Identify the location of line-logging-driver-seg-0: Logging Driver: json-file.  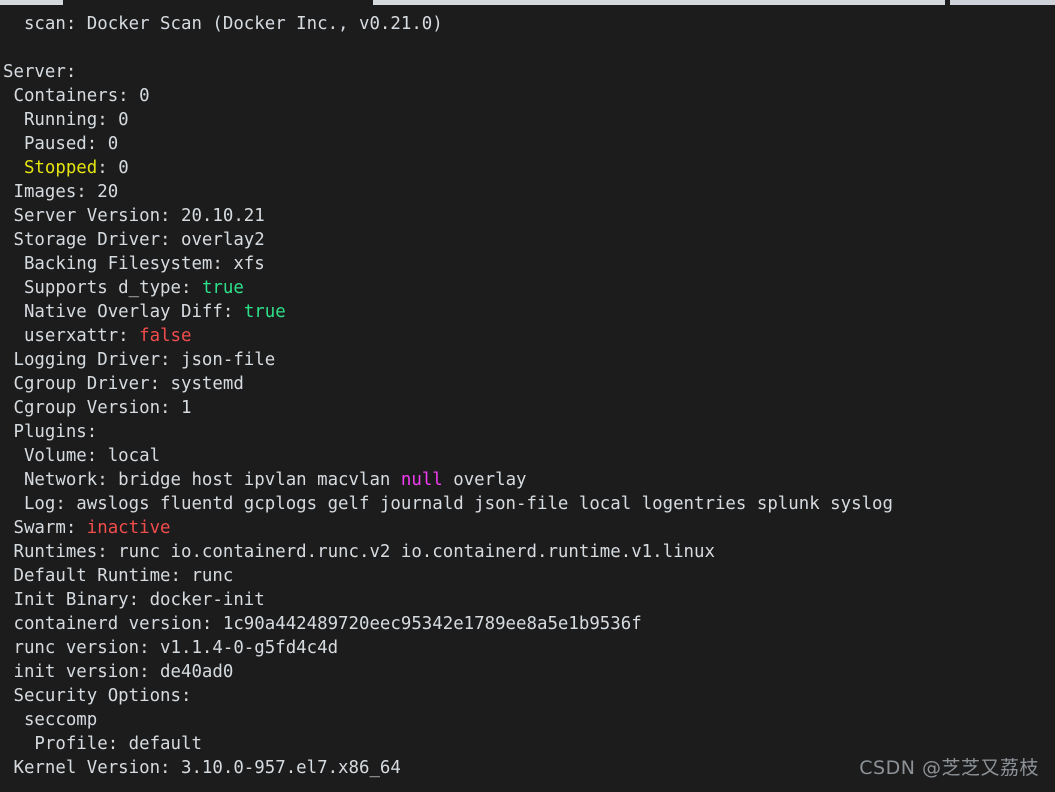
(139, 360).